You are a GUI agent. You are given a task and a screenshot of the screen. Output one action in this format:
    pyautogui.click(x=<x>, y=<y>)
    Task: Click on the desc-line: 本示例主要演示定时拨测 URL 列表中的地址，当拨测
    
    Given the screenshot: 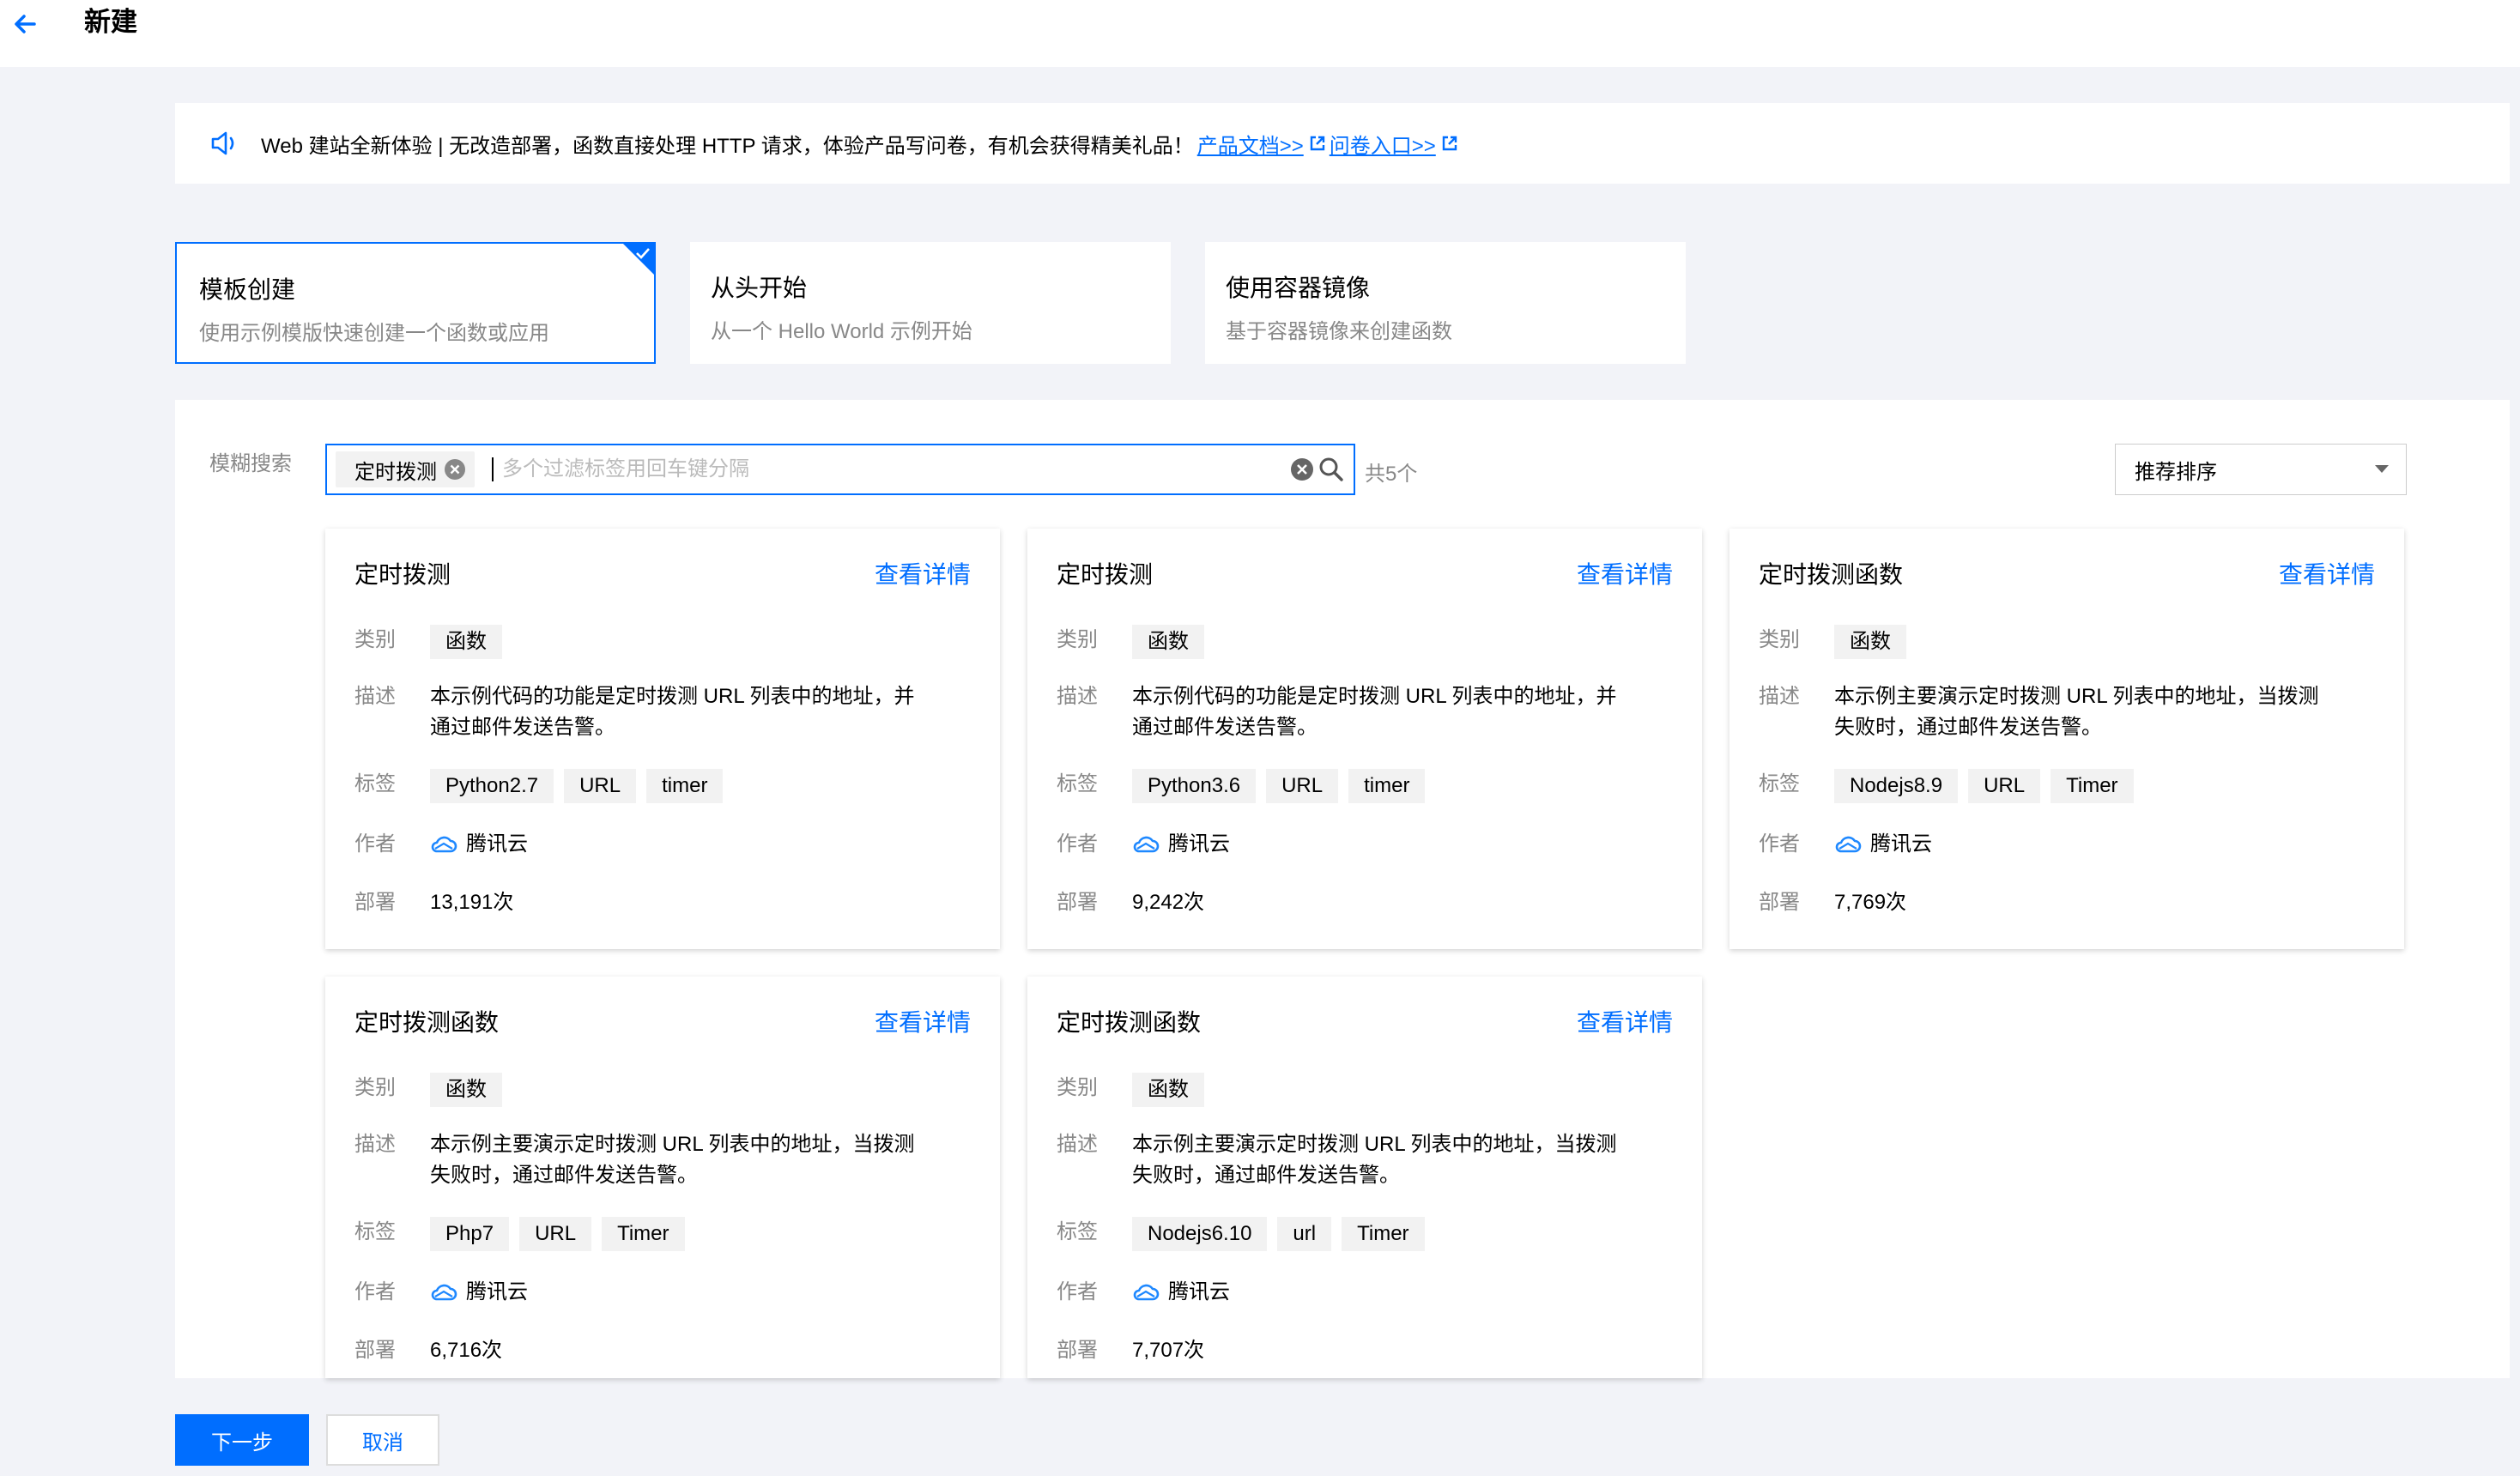 What is the action you would take?
    pyautogui.click(x=673, y=1144)
    